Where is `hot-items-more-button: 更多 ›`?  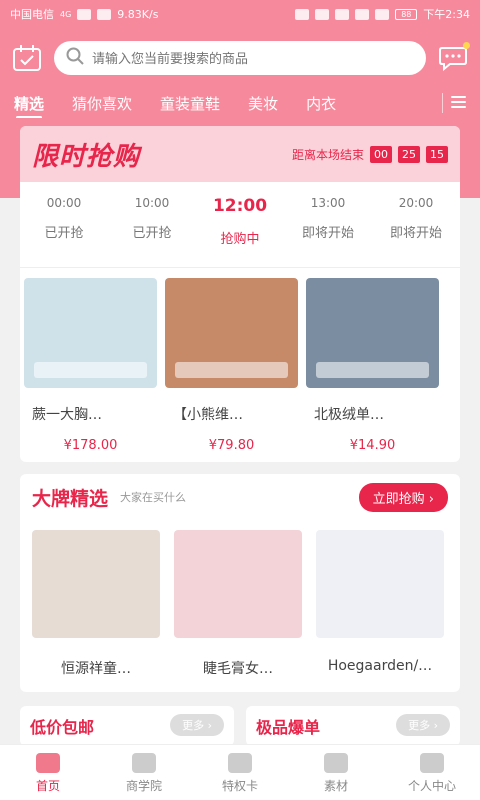
hot-items-more-button: 更多 › is located at coordinates (423, 725).